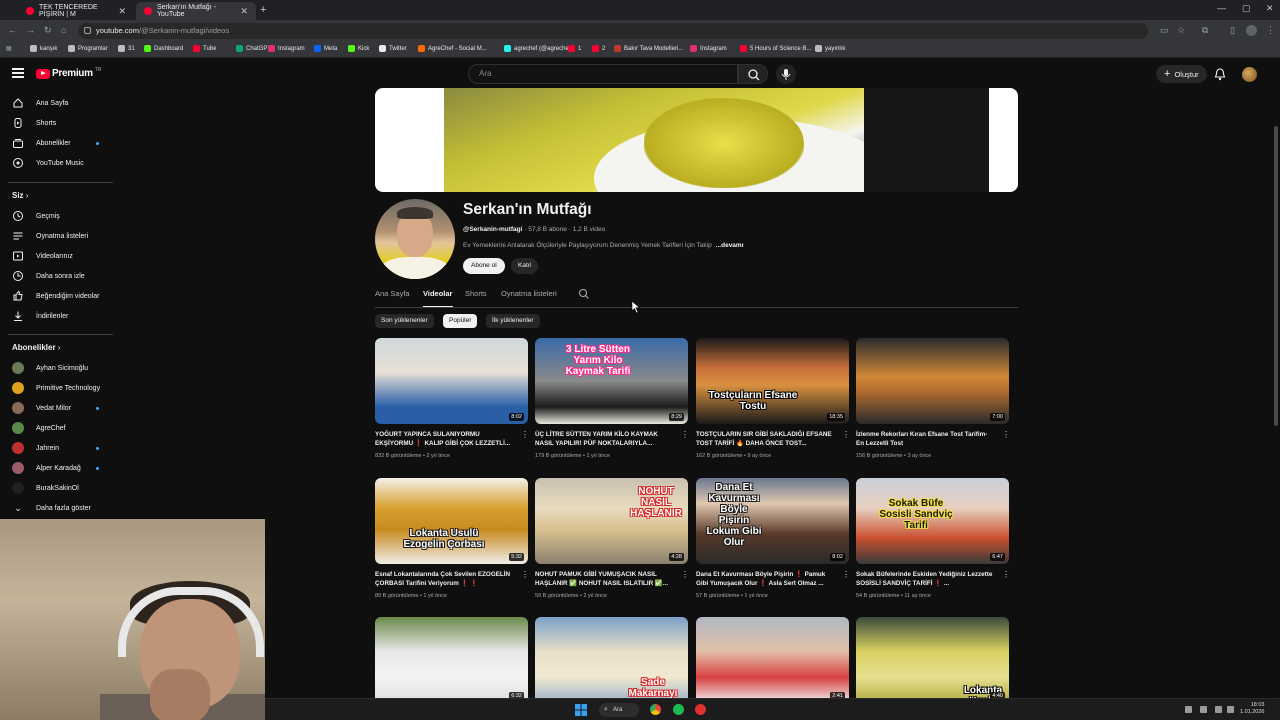 This screenshot has height=720, width=1280. I want to click on spotify-icon, so click(678, 709).